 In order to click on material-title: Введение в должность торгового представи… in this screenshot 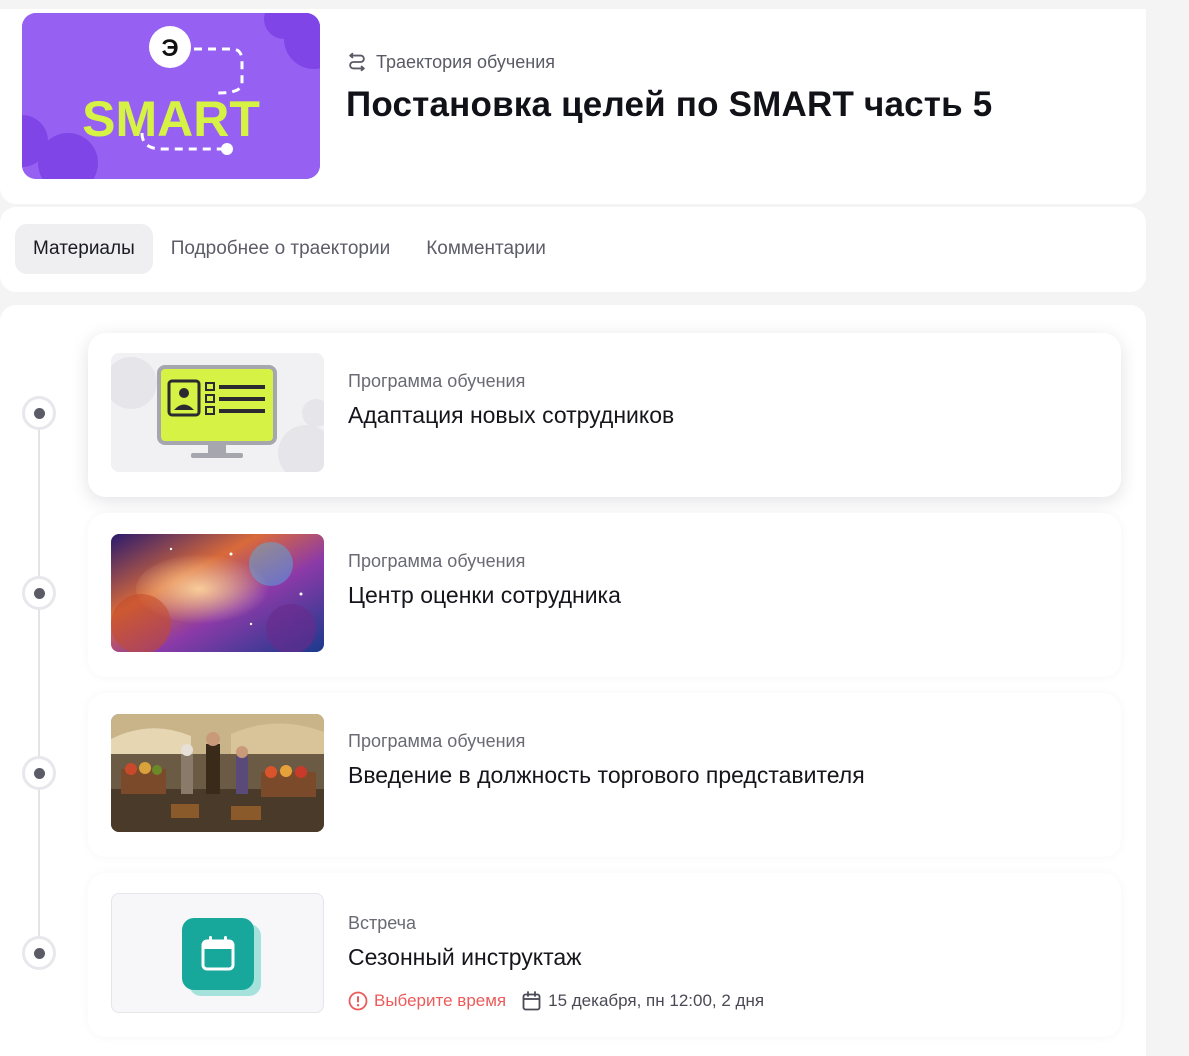, I will do `click(606, 775)`.